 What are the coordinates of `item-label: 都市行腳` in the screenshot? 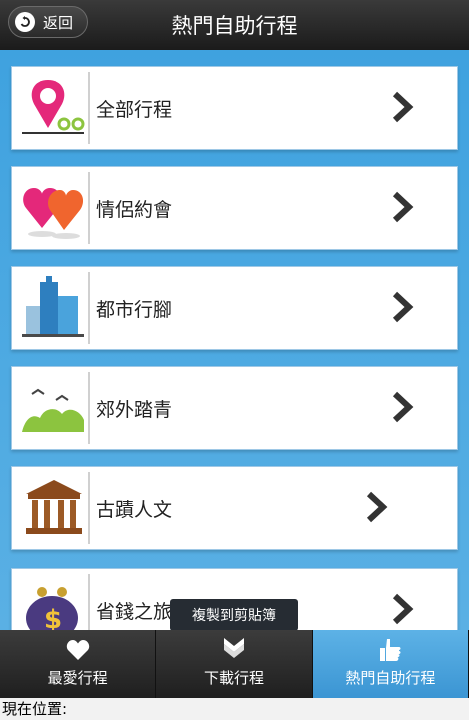 It's located at (134, 310).